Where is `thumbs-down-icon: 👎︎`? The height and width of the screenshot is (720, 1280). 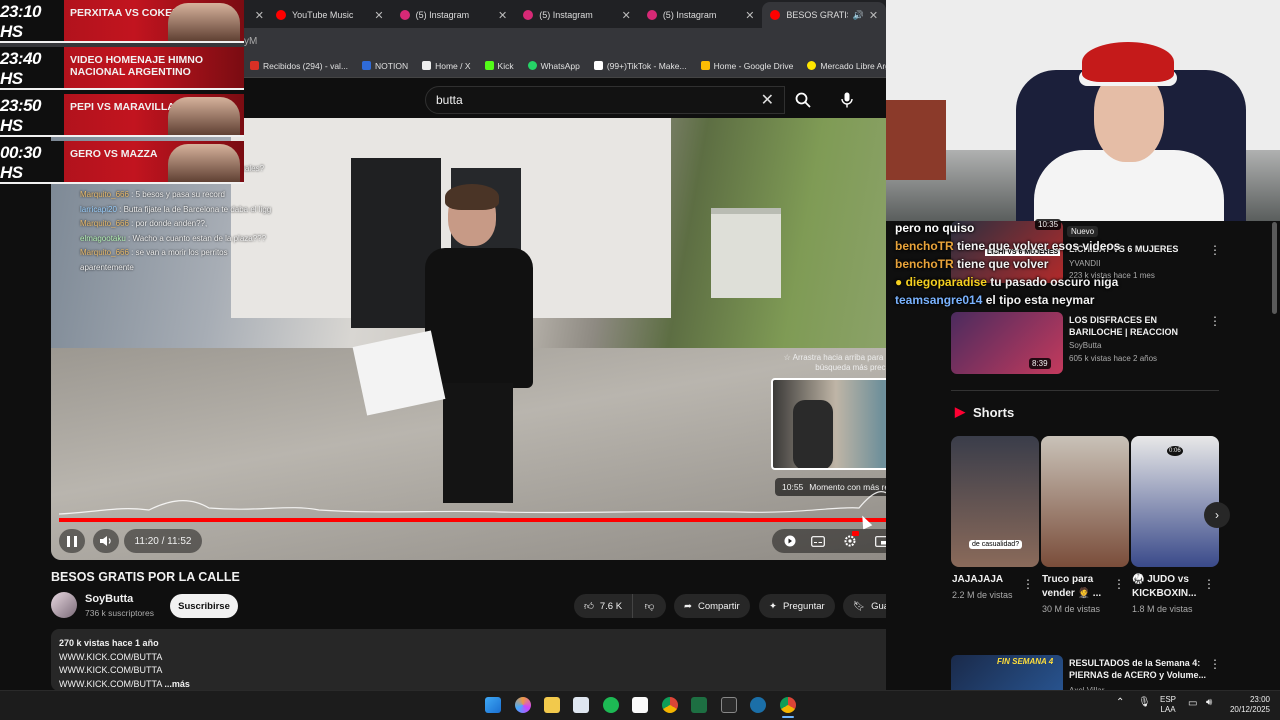 thumbs-down-icon: 👎︎ is located at coordinates (649, 606).